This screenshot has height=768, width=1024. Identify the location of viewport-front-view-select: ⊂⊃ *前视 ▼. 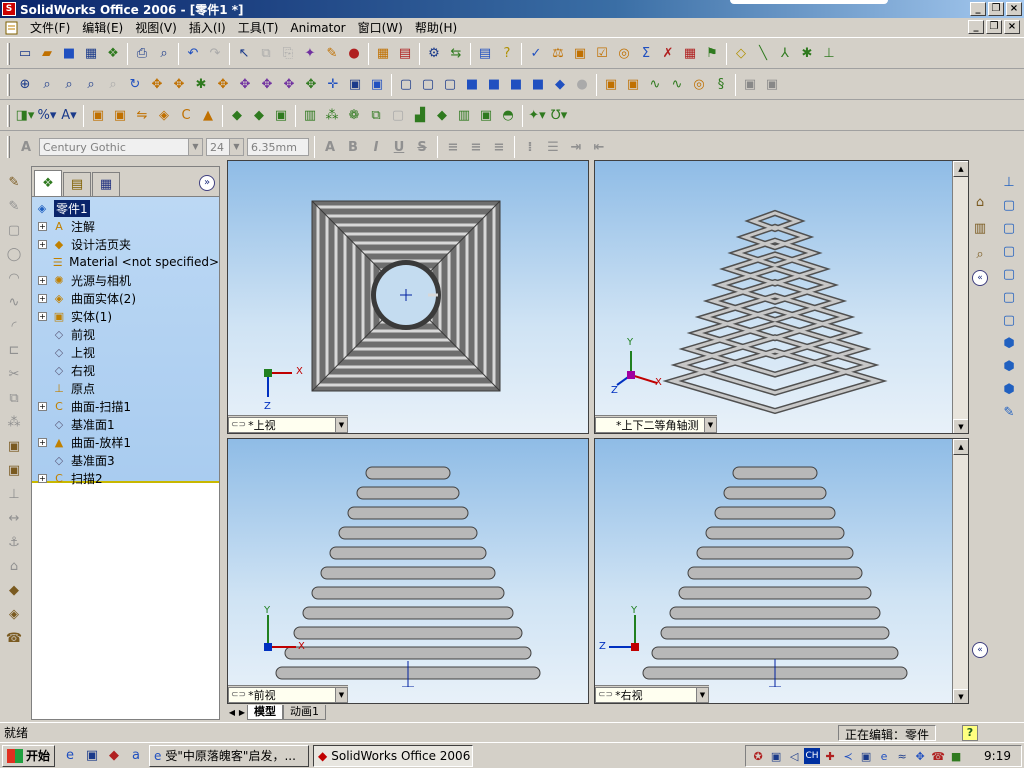
(288, 694).